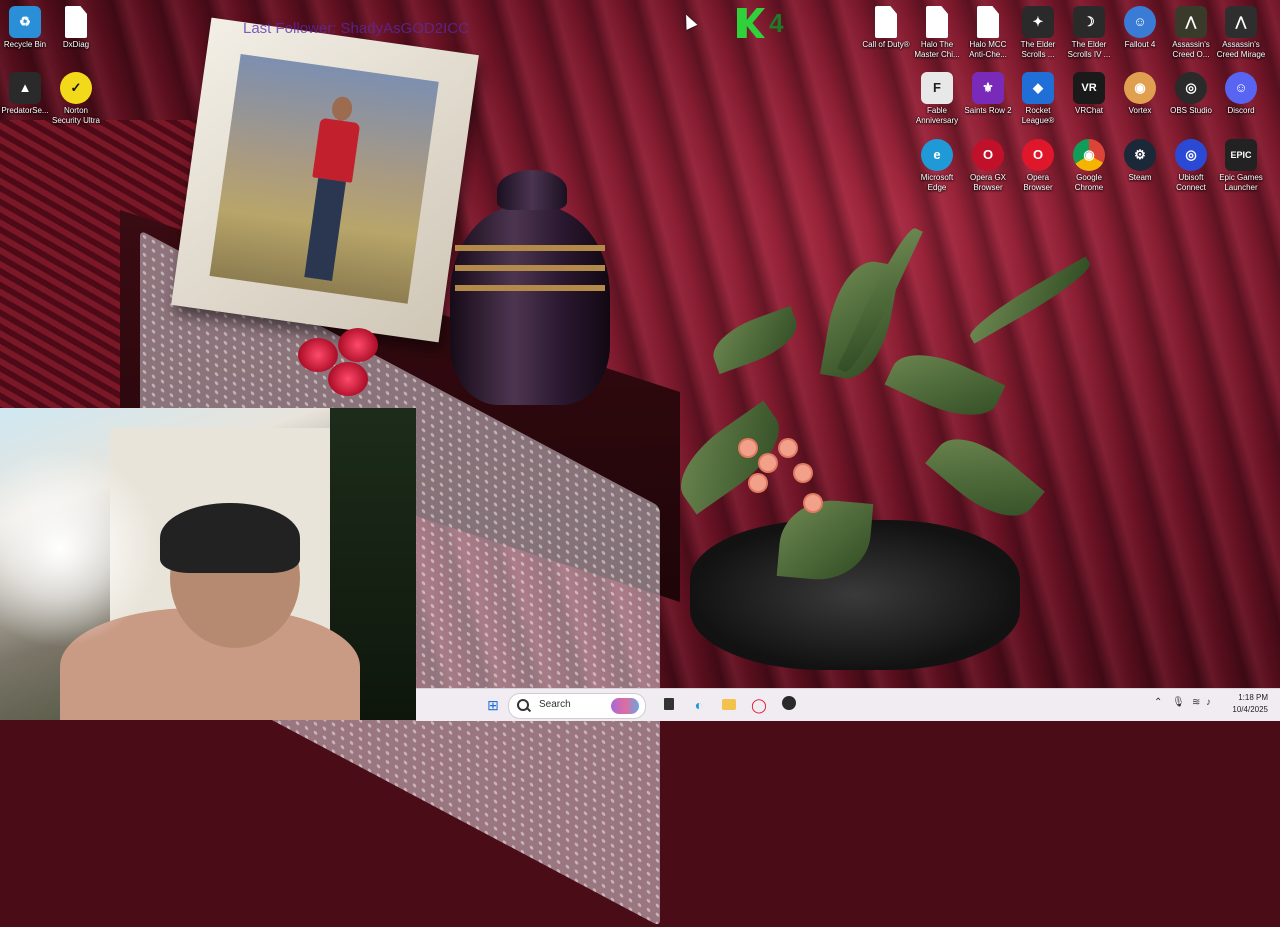 The image size is (1280, 927). I want to click on taskbar-file-explorer, so click(729, 705).